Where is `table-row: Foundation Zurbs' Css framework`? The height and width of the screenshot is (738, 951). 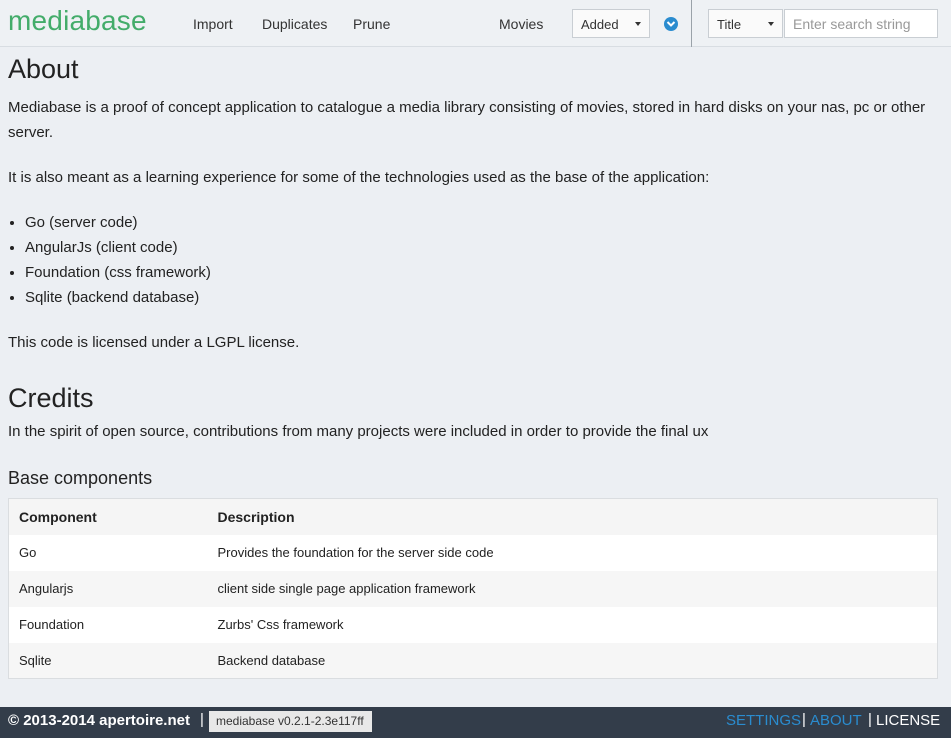 table-row: Foundation Zurbs' Css framework is located at coordinates (473, 624).